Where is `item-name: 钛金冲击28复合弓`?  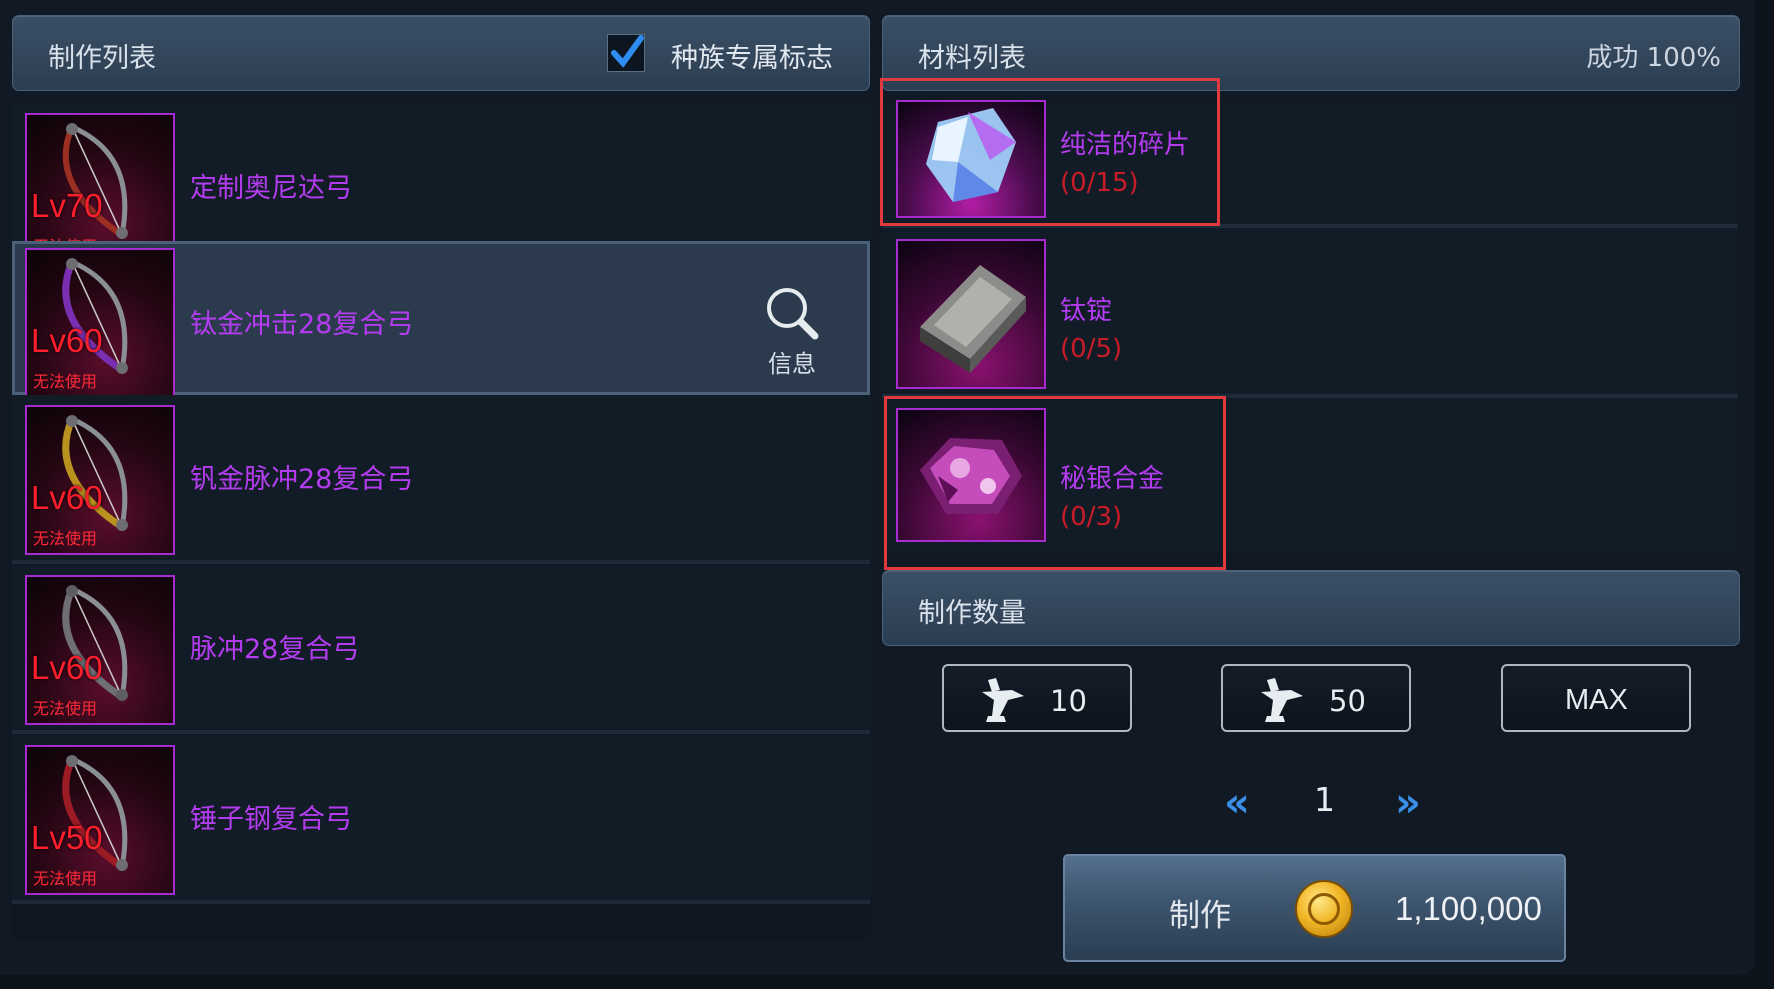
item-name: 钛金冲击28复合弓 is located at coordinates (302, 324).